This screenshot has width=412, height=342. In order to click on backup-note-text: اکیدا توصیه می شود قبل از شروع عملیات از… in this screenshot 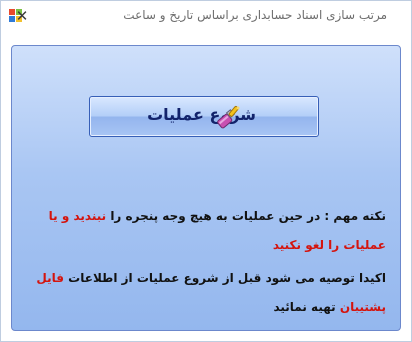, I will do `click(225, 278)`.